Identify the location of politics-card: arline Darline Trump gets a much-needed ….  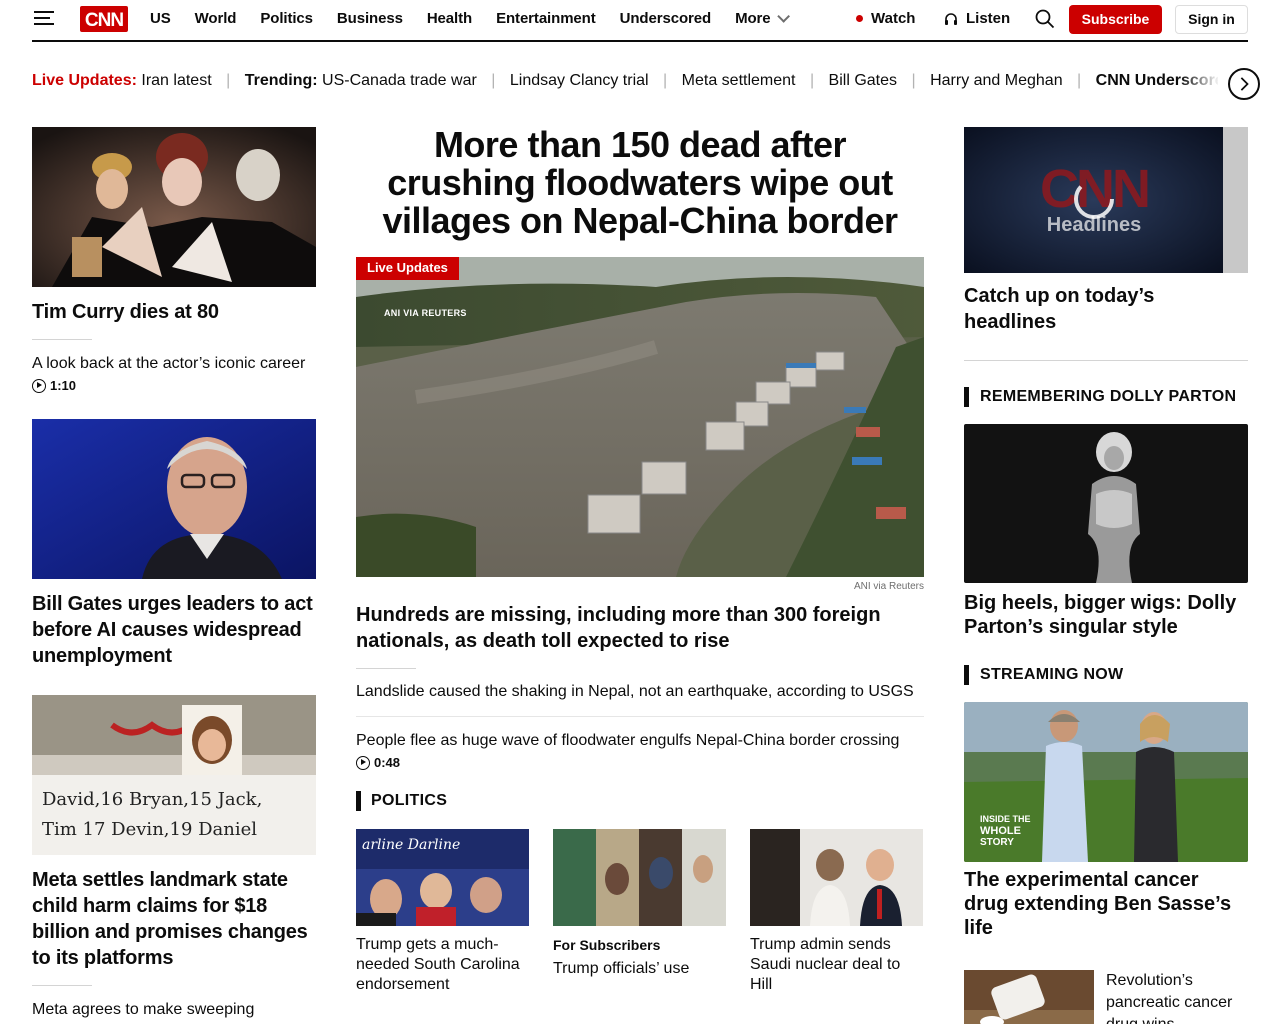
(442, 912).